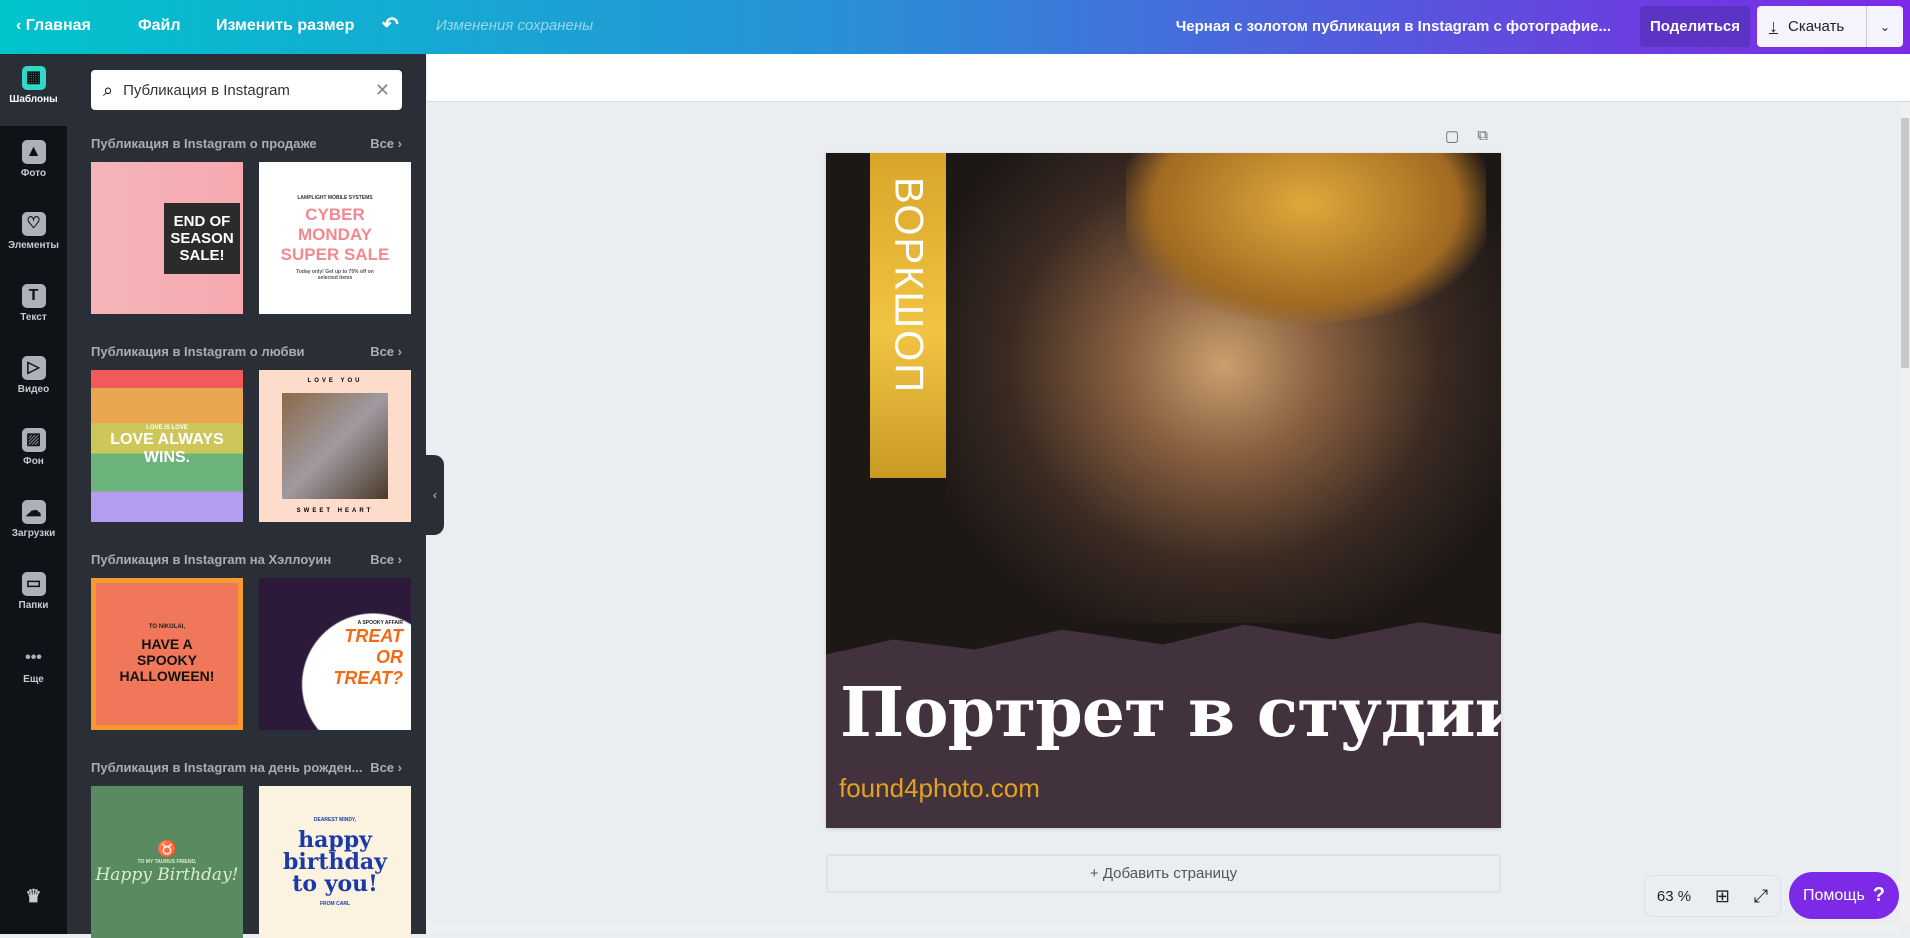 The image size is (1910, 938). I want to click on template-thumb: LOVE IS LOVE LOVE ALWAYS WINS., so click(167, 446).